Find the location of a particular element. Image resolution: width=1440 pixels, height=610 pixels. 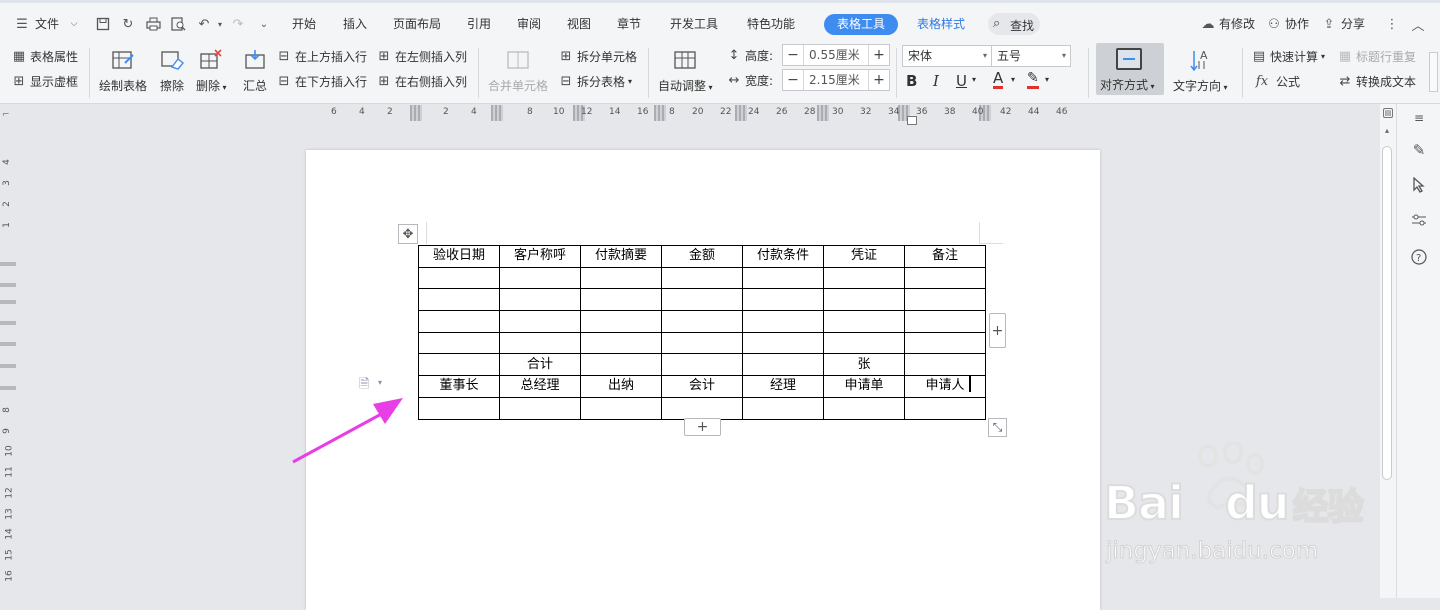

ribbon-scroll is located at coordinates (1433, 72).